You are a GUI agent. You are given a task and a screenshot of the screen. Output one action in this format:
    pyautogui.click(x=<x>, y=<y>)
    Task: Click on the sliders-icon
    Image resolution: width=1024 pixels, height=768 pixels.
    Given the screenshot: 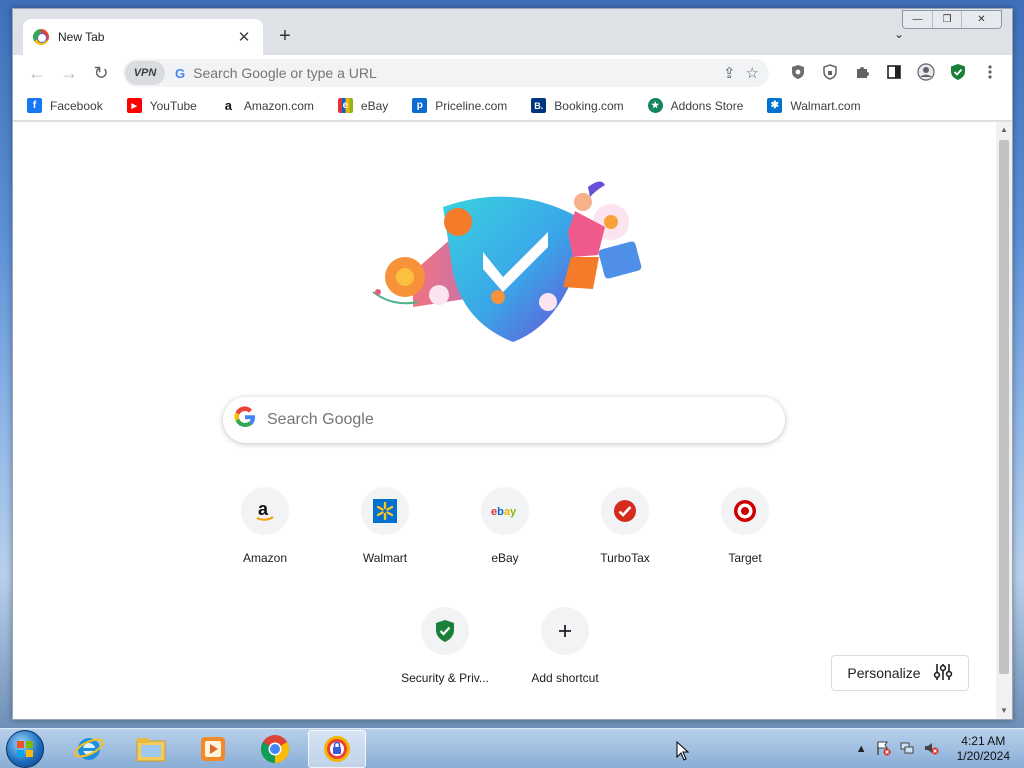 What is the action you would take?
    pyautogui.click(x=943, y=673)
    